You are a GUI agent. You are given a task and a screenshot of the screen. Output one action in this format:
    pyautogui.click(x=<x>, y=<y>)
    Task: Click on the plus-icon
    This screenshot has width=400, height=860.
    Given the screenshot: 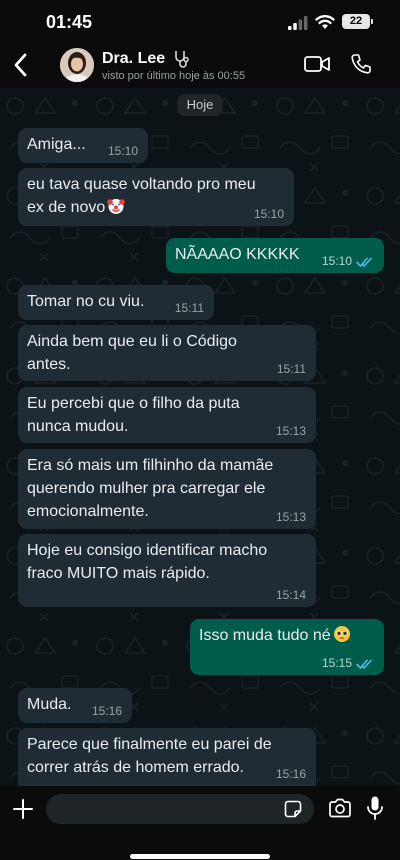 What is the action you would take?
    pyautogui.click(x=23, y=809)
    